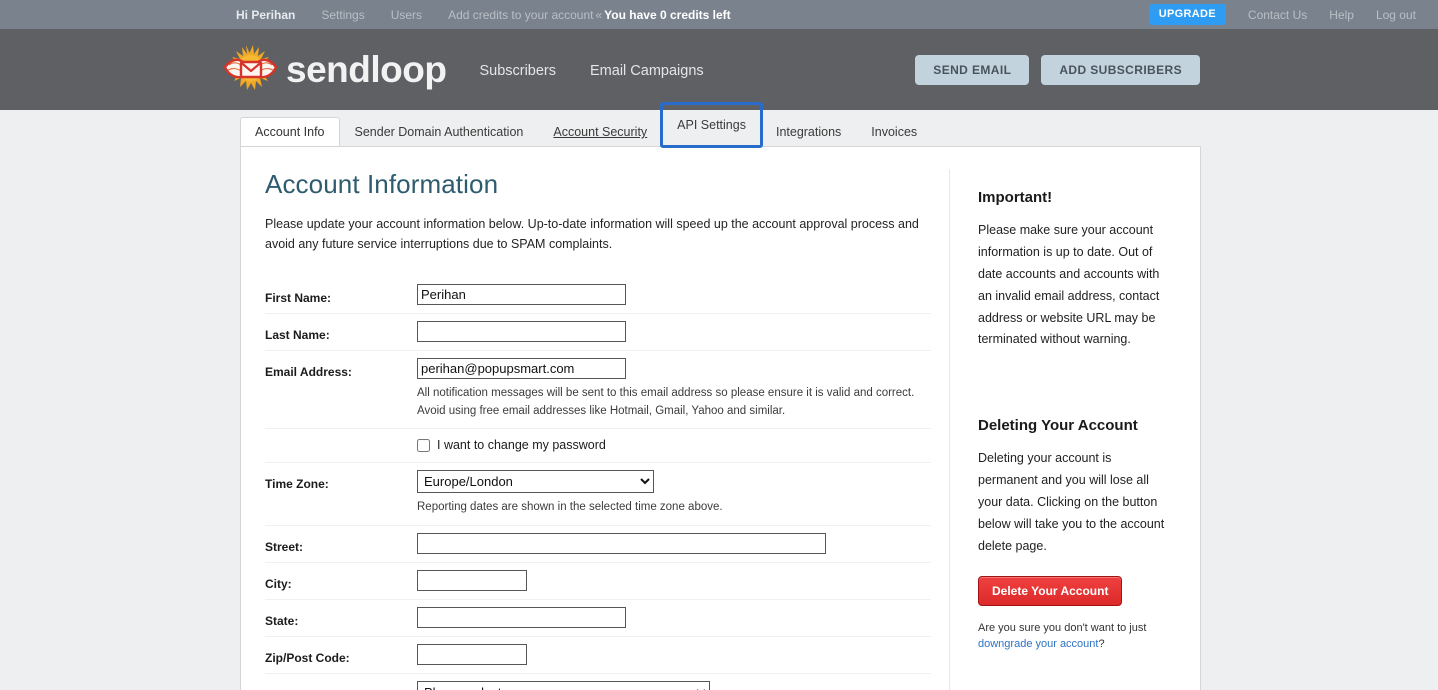  Describe the element at coordinates (521, 617) in the screenshot. I see `state-input` at that location.